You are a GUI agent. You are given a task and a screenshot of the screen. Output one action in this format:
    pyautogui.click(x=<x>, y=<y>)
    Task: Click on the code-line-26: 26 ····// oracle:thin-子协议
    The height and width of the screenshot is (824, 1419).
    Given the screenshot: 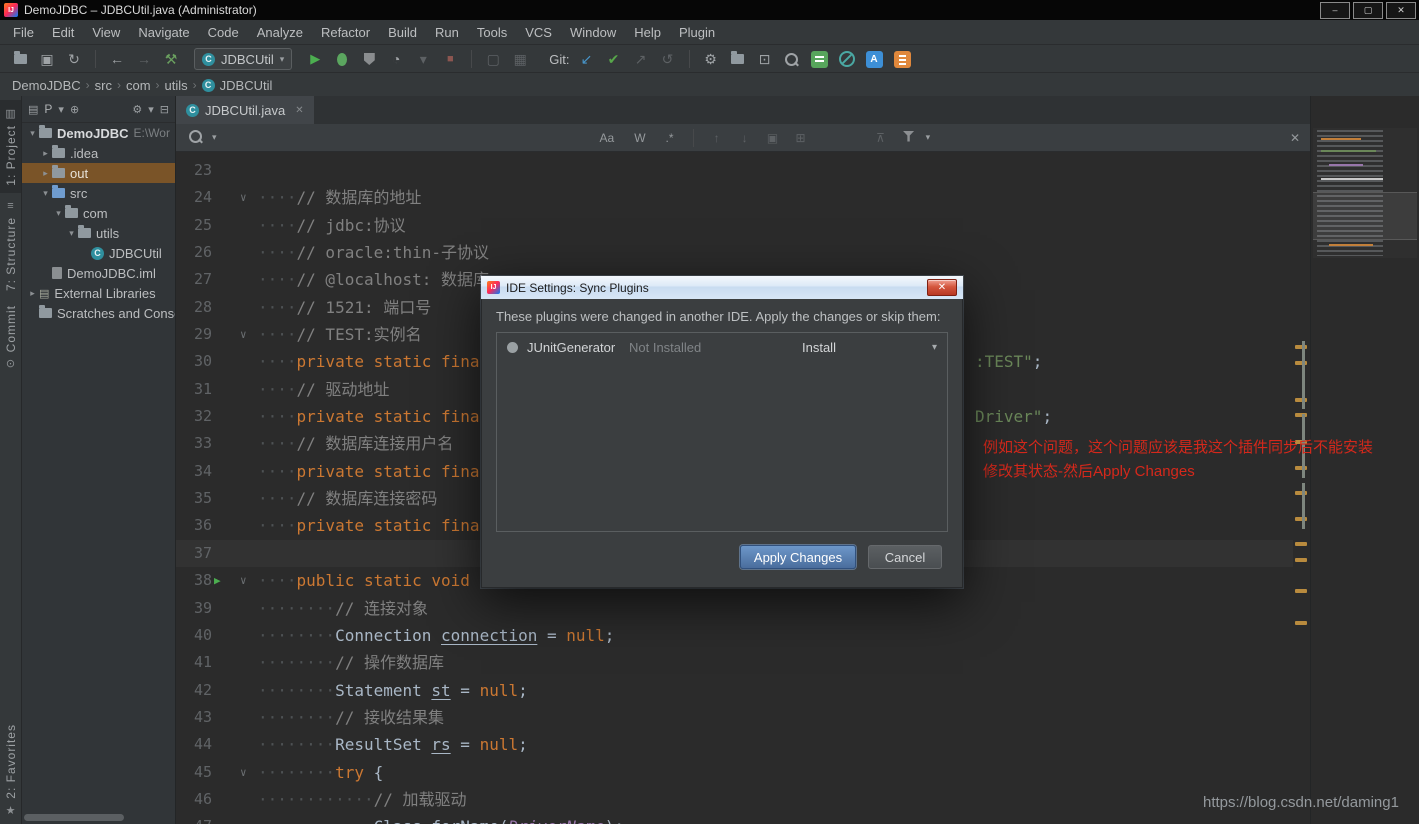 What is the action you would take?
    pyautogui.click(x=734, y=252)
    